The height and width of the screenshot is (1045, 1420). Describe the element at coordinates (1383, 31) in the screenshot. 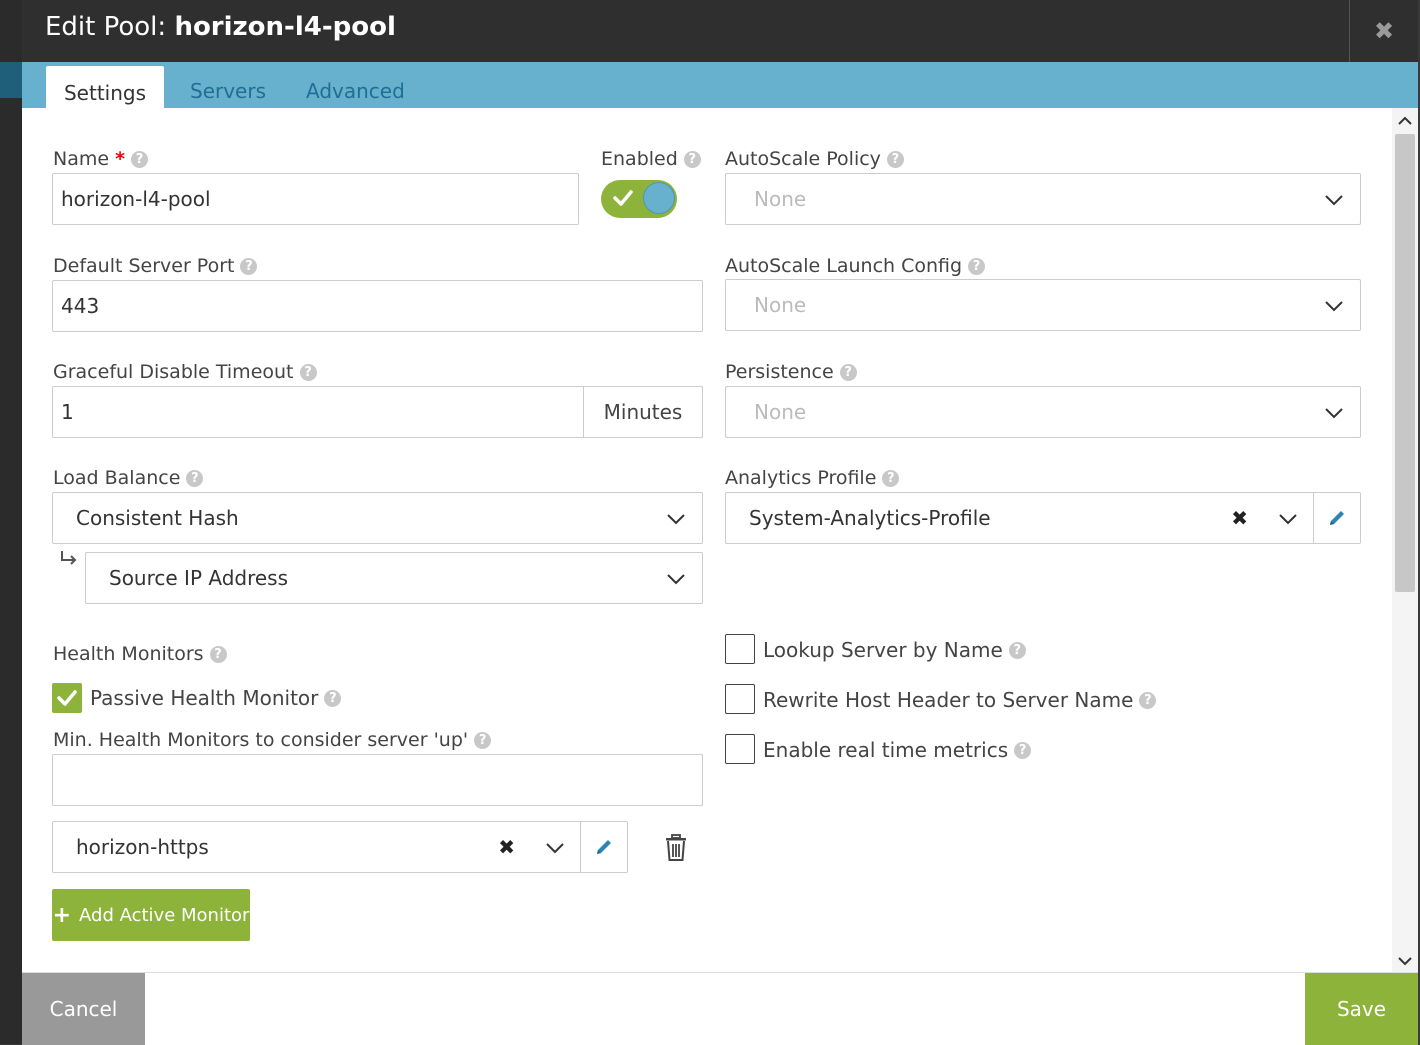

I see `close-button: ✖` at that location.